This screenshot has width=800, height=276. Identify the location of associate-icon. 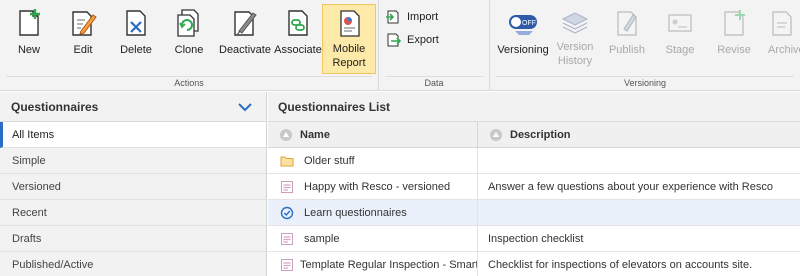
(298, 23).